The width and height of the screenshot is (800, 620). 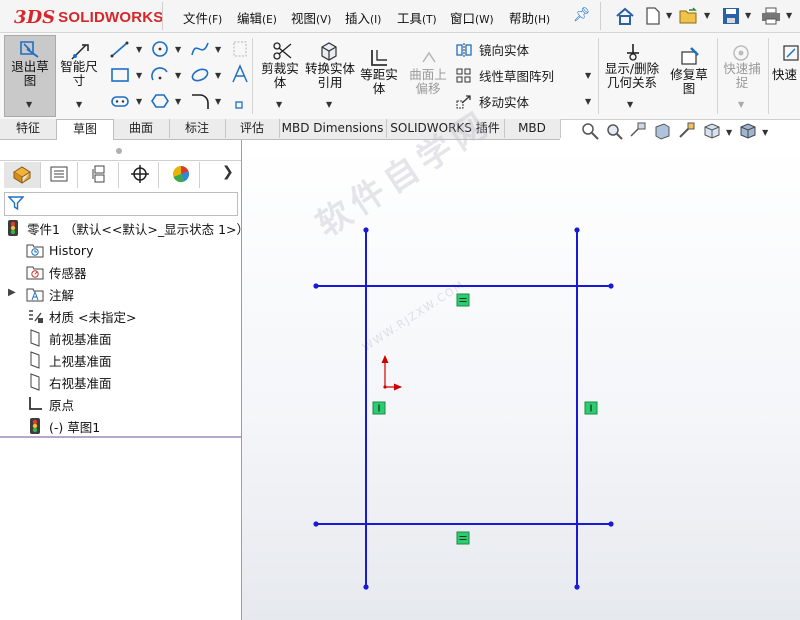 What do you see at coordinates (391, 373) in the screenshot?
I see `sketch-origin-icon` at bounding box center [391, 373].